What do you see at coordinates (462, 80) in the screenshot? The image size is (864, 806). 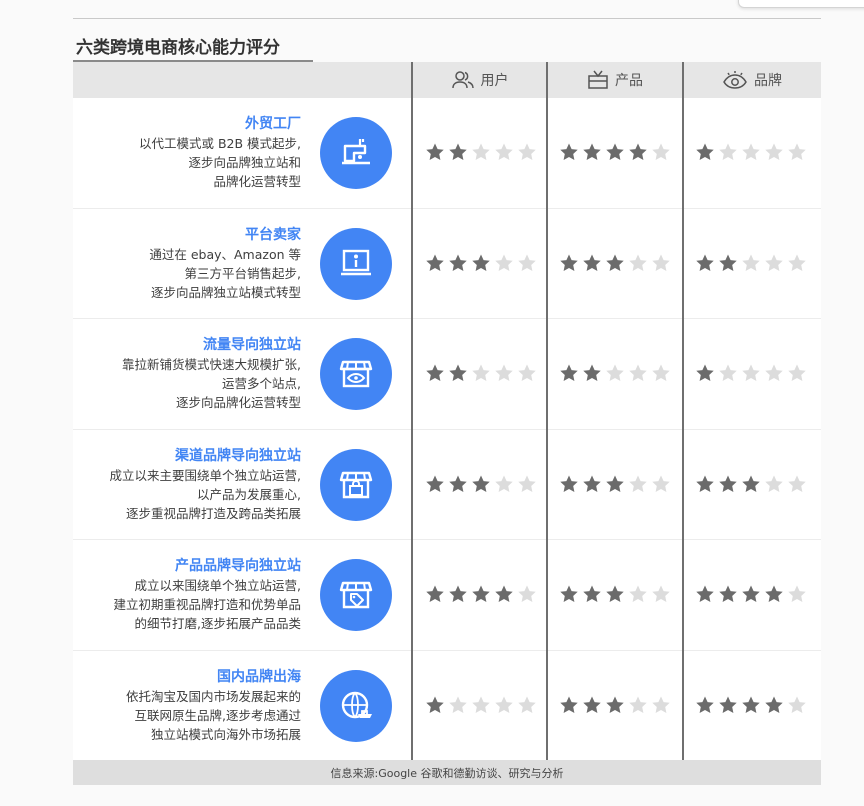 I see `users-icon` at bounding box center [462, 80].